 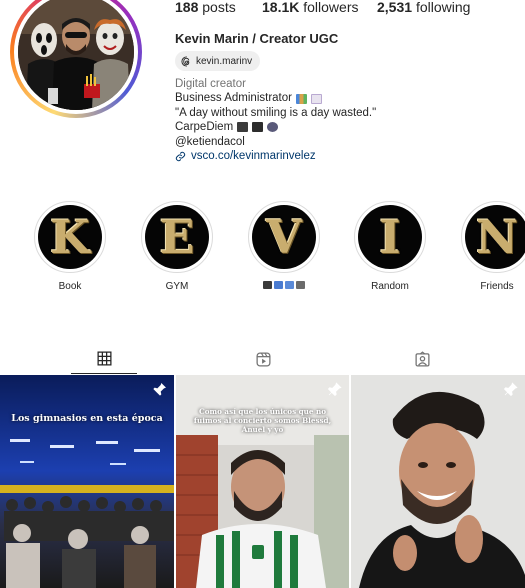 I want to click on highlight-ring: E, so click(x=177, y=237).